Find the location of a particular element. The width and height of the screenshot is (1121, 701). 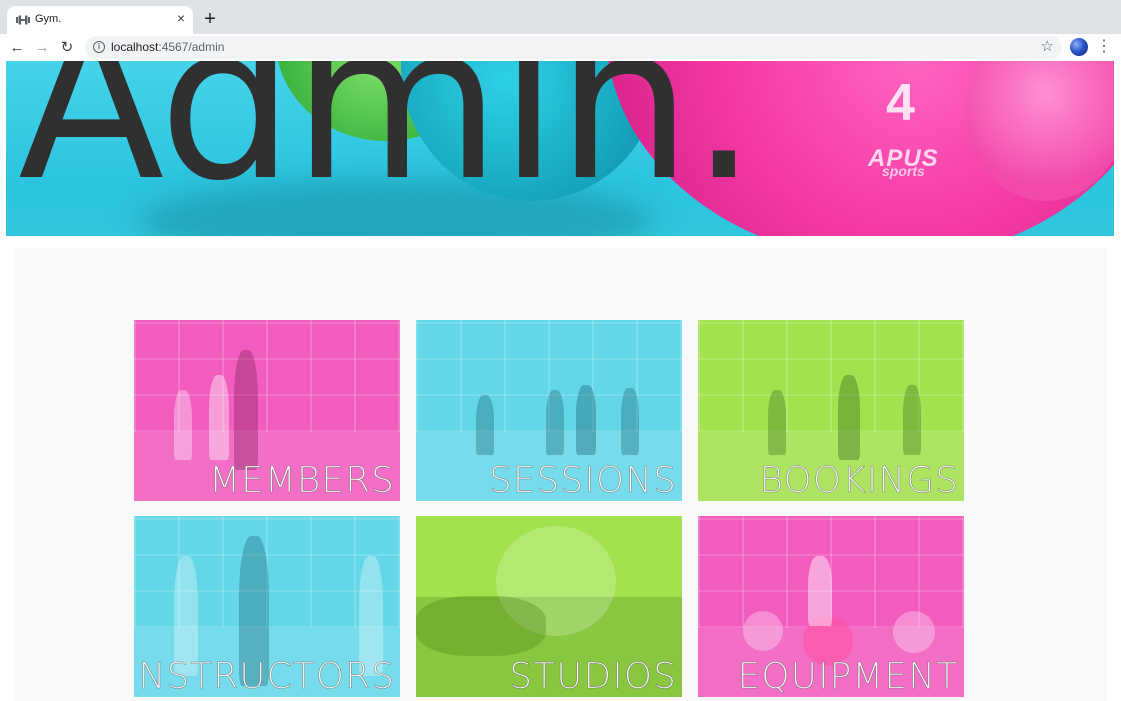

browser-menu-icon: ⋮ is located at coordinates (1104, 47).